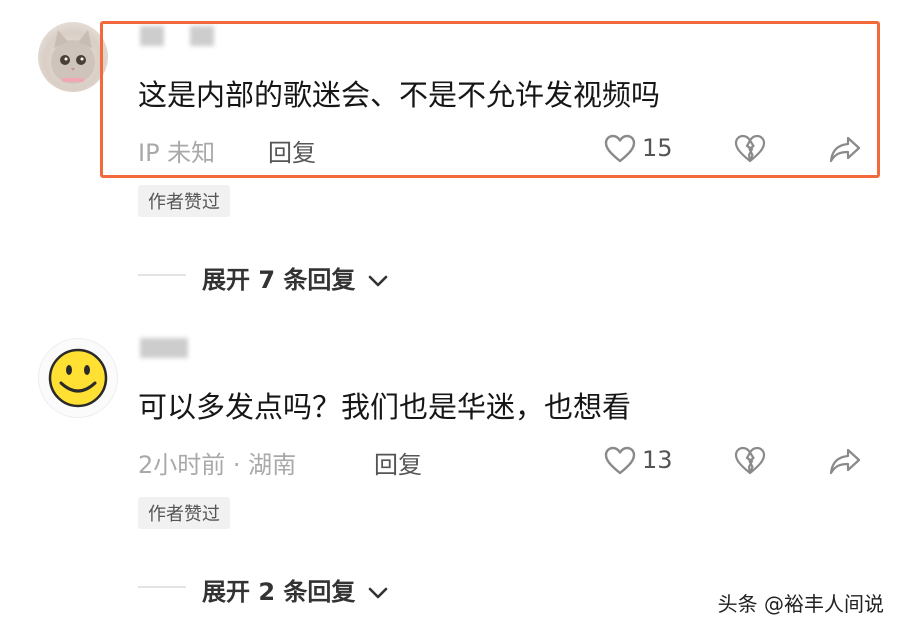  What do you see at coordinates (279, 592) in the screenshot?
I see `expand-replies-label: 展开 2 条回复` at bounding box center [279, 592].